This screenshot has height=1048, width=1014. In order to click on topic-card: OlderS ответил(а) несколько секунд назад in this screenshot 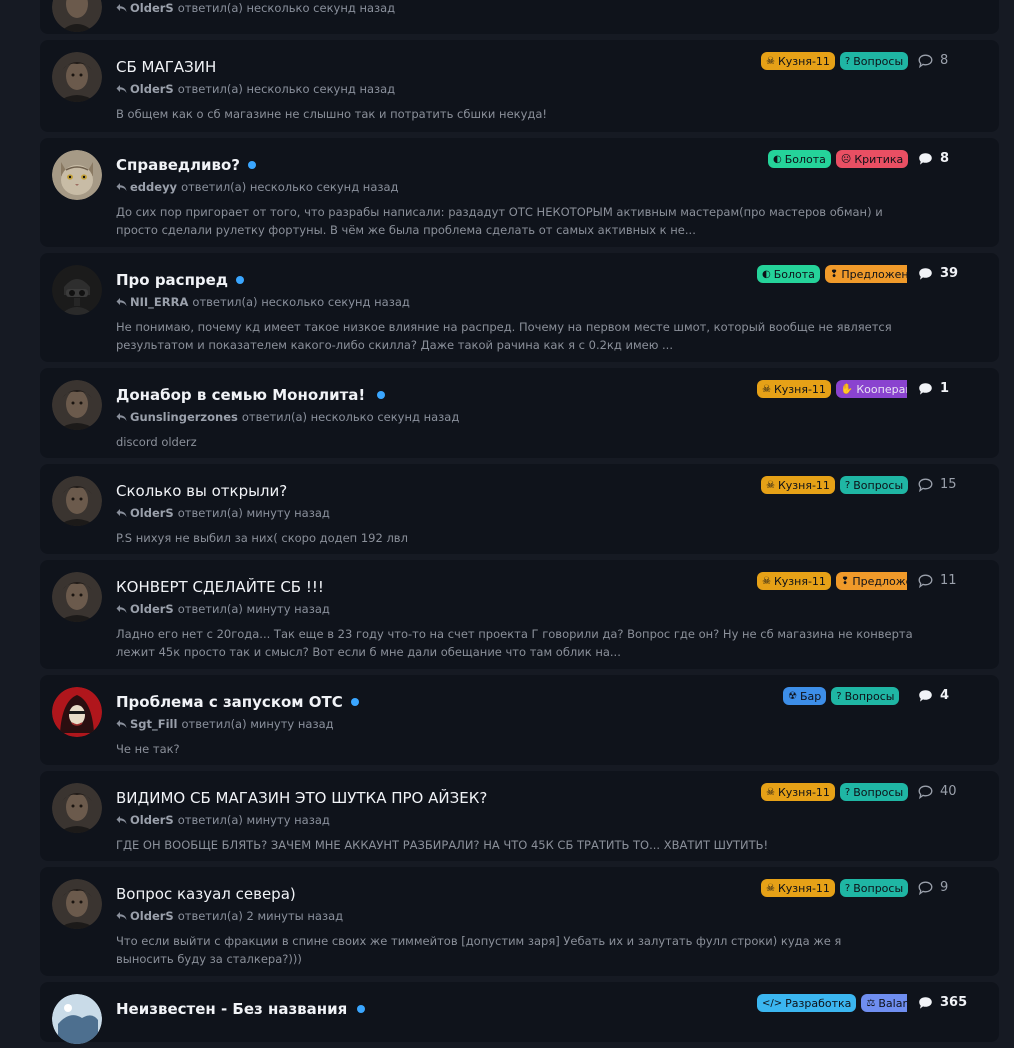, I will do `click(519, 17)`.